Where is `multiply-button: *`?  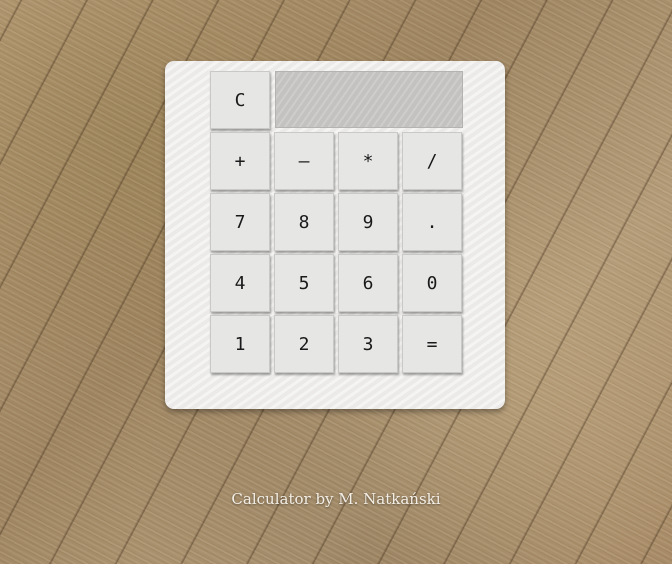
multiply-button: * is located at coordinates (368, 161).